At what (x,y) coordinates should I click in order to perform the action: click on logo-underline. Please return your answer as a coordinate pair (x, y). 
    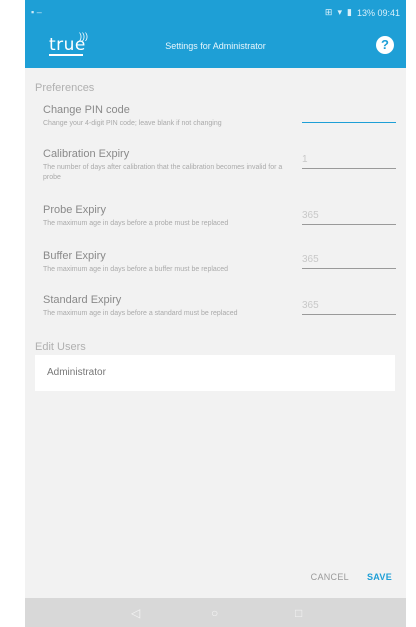
    Looking at the image, I should click on (66, 55).